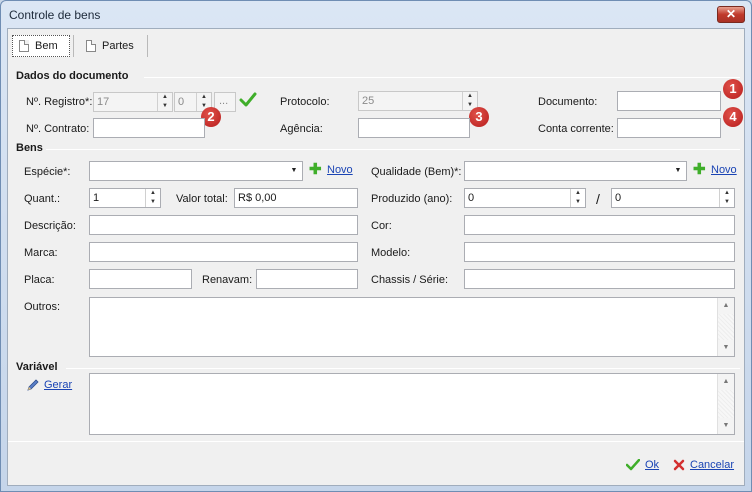 Image resolution: width=752 pixels, height=492 pixels. What do you see at coordinates (223, 225) in the screenshot?
I see `descricao-input` at bounding box center [223, 225].